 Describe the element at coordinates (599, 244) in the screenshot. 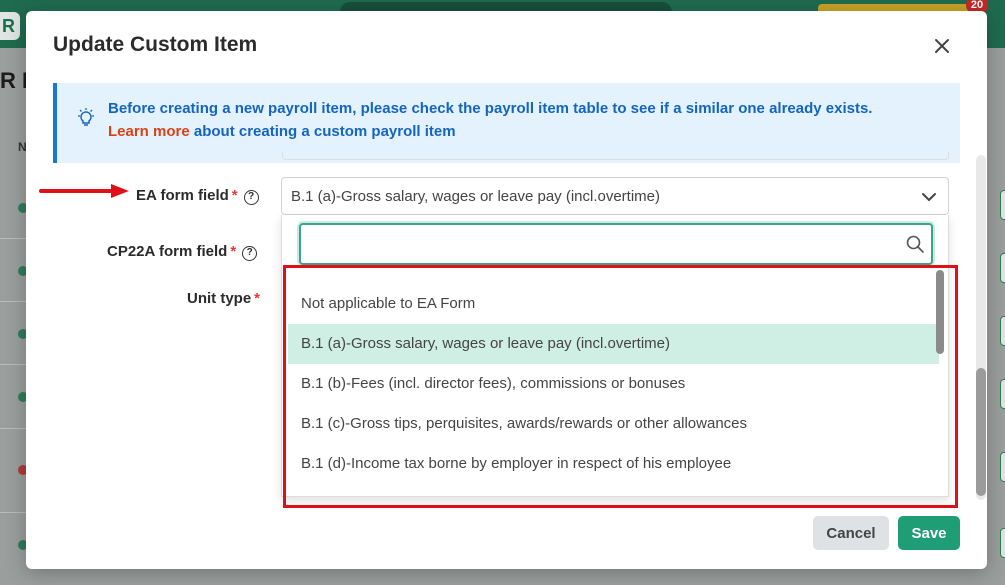

I see `dropdown-search-input` at that location.